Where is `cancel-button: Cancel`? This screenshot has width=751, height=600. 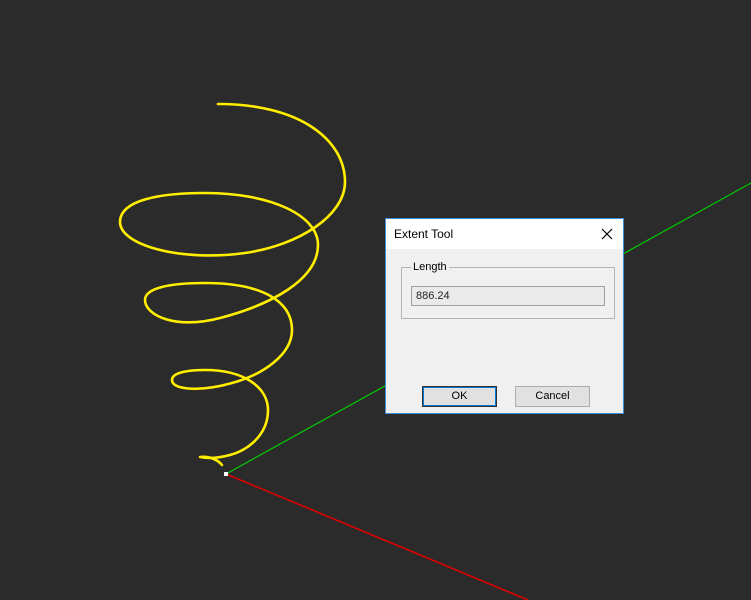
cancel-button: Cancel is located at coordinates (552, 396).